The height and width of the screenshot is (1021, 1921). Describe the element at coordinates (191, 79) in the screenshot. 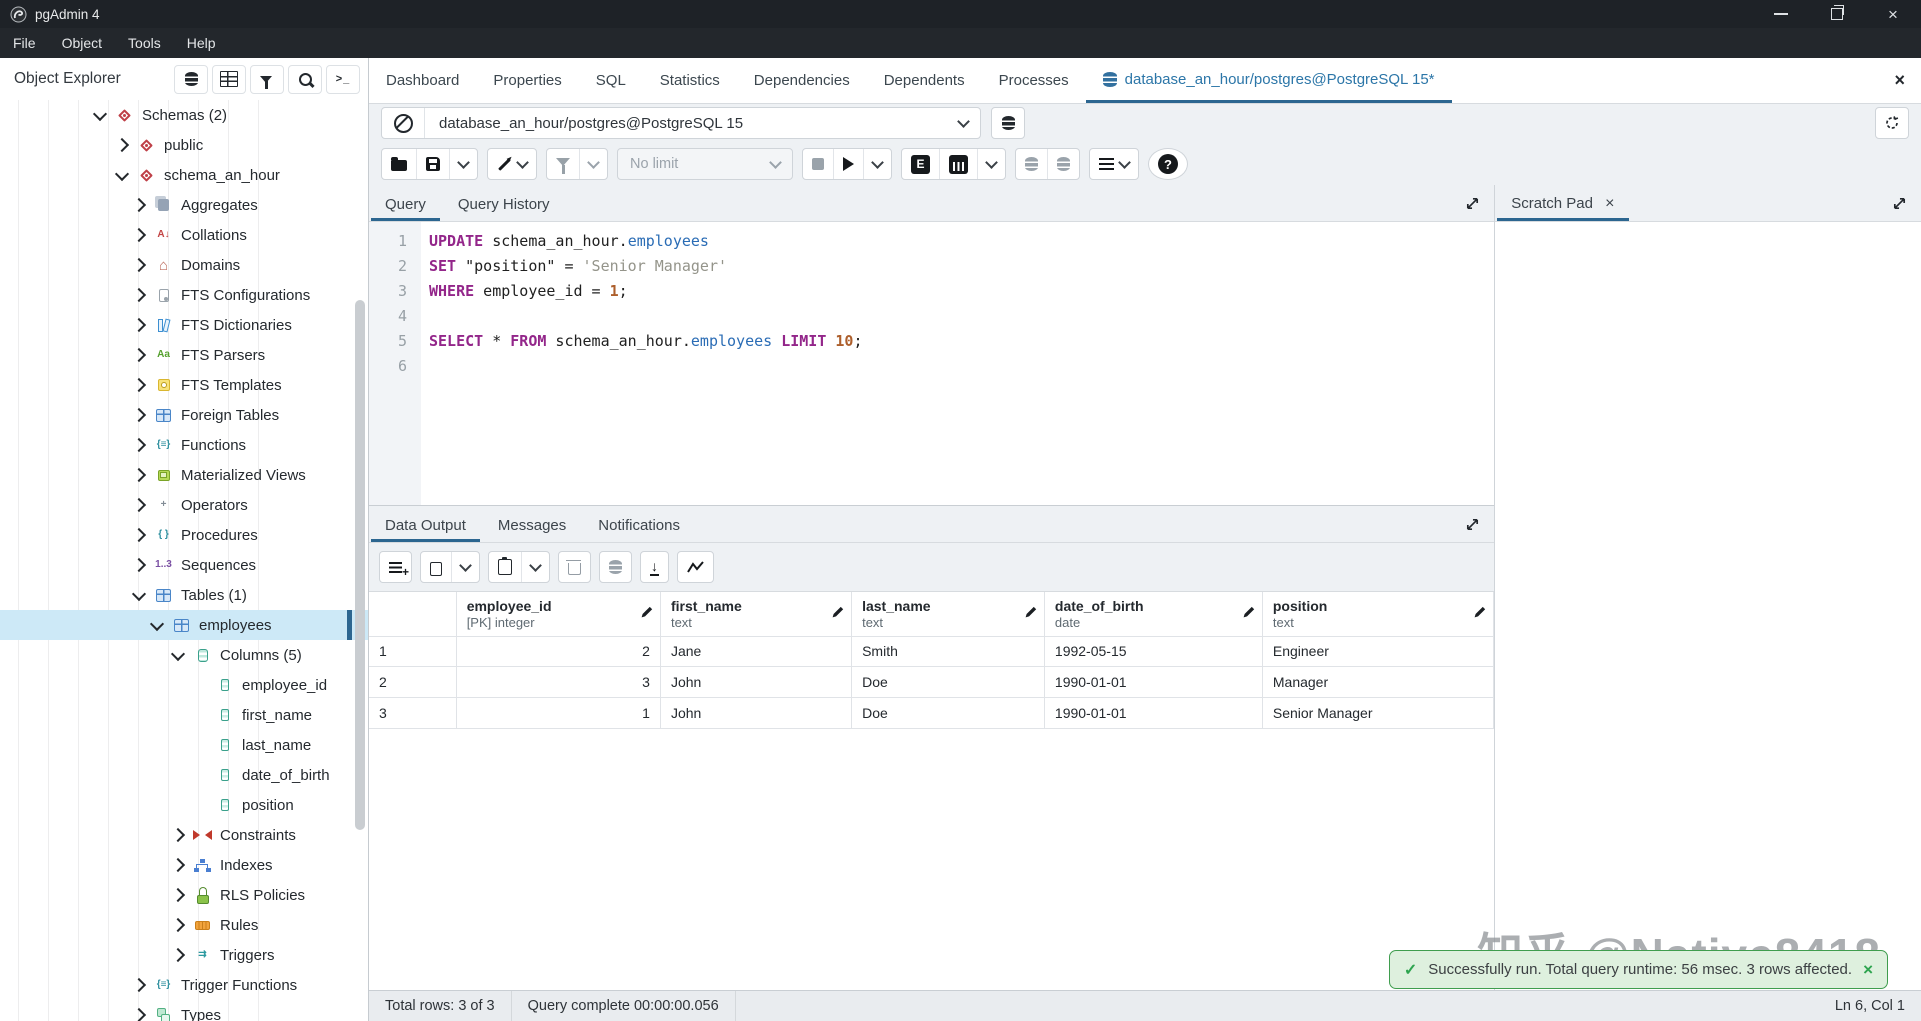

I see `database-stack-icon` at that location.